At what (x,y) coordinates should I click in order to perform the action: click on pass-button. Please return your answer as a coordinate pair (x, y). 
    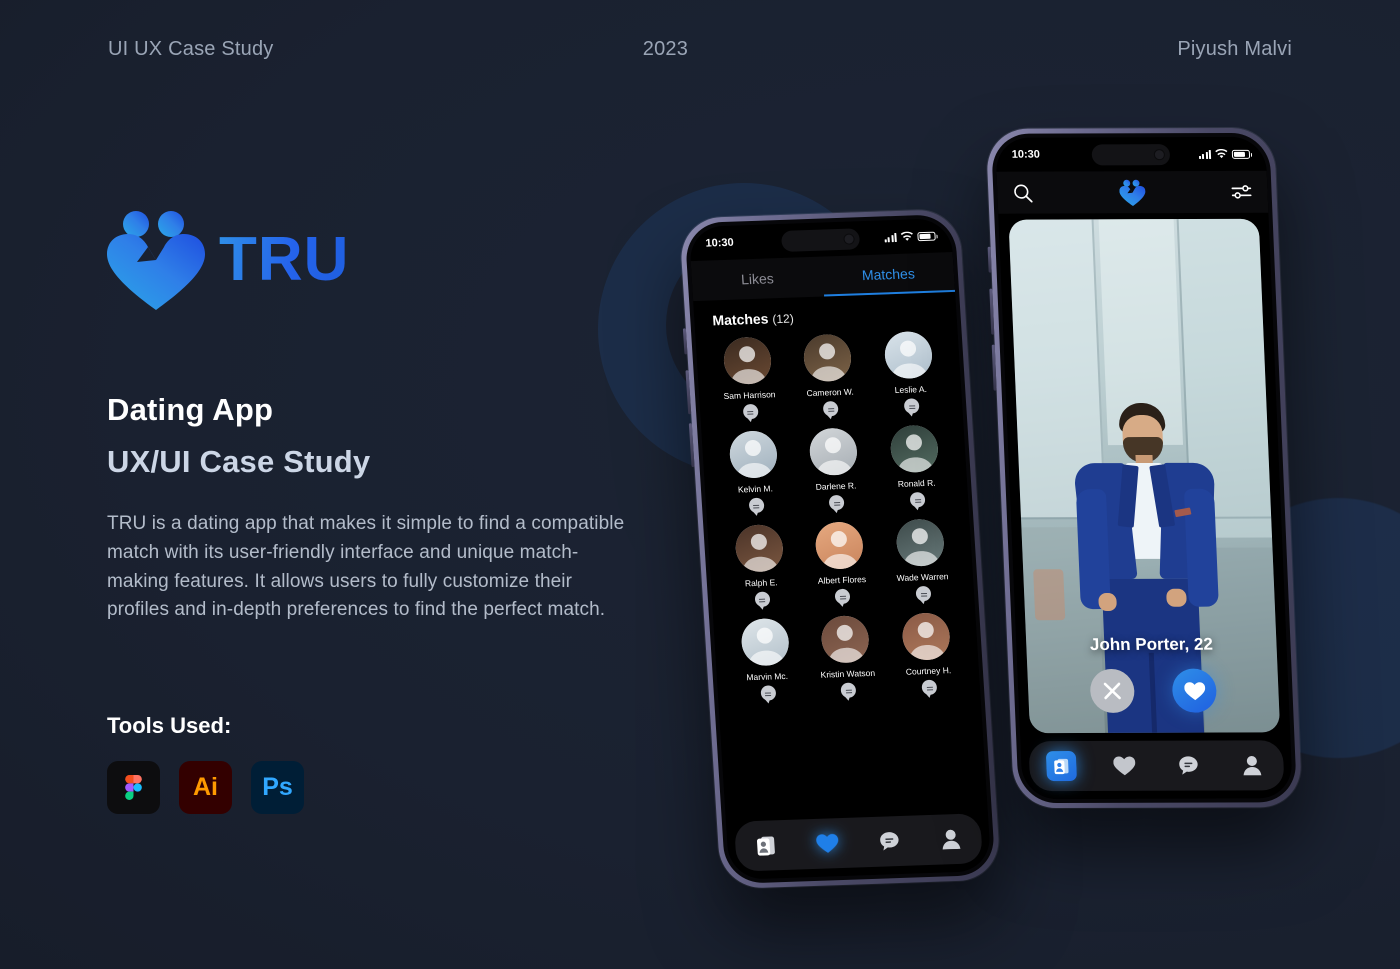
    Looking at the image, I should click on (1112, 691).